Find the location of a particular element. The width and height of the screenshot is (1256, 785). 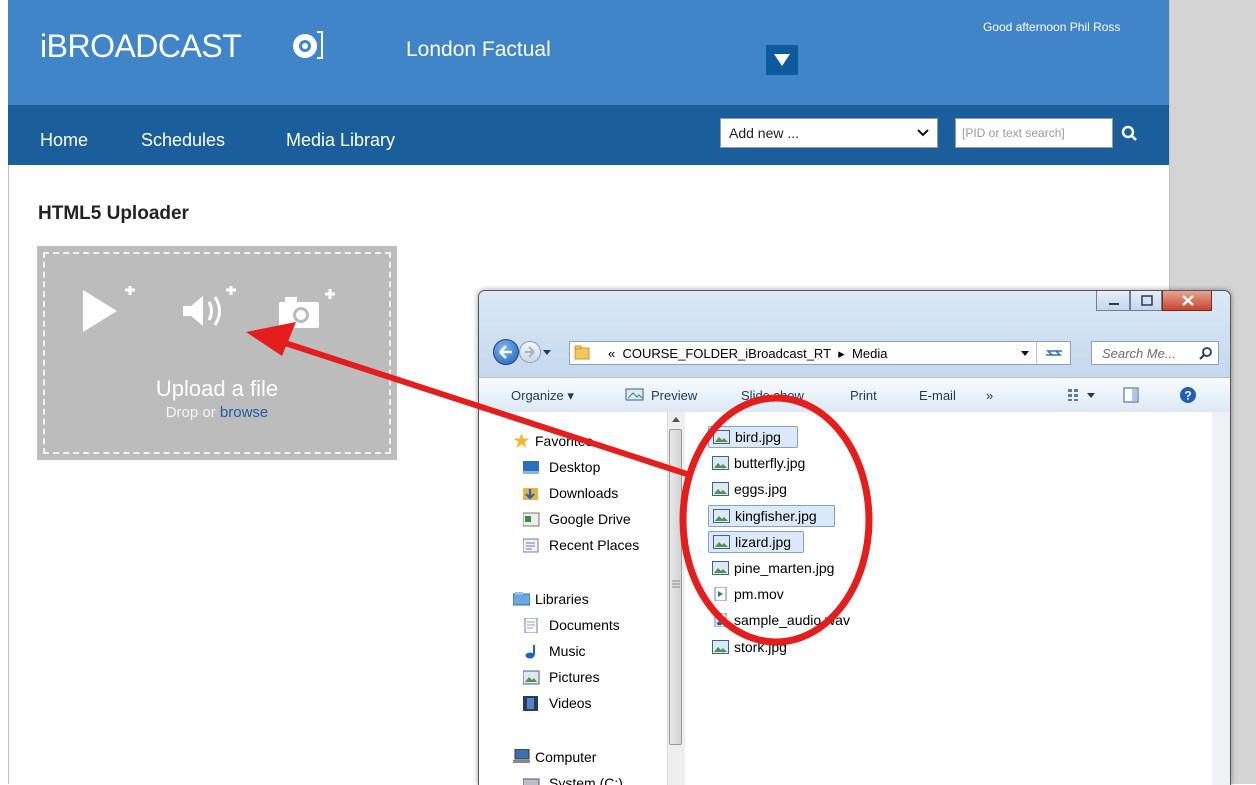

maximize-icon is located at coordinates (1147, 300).